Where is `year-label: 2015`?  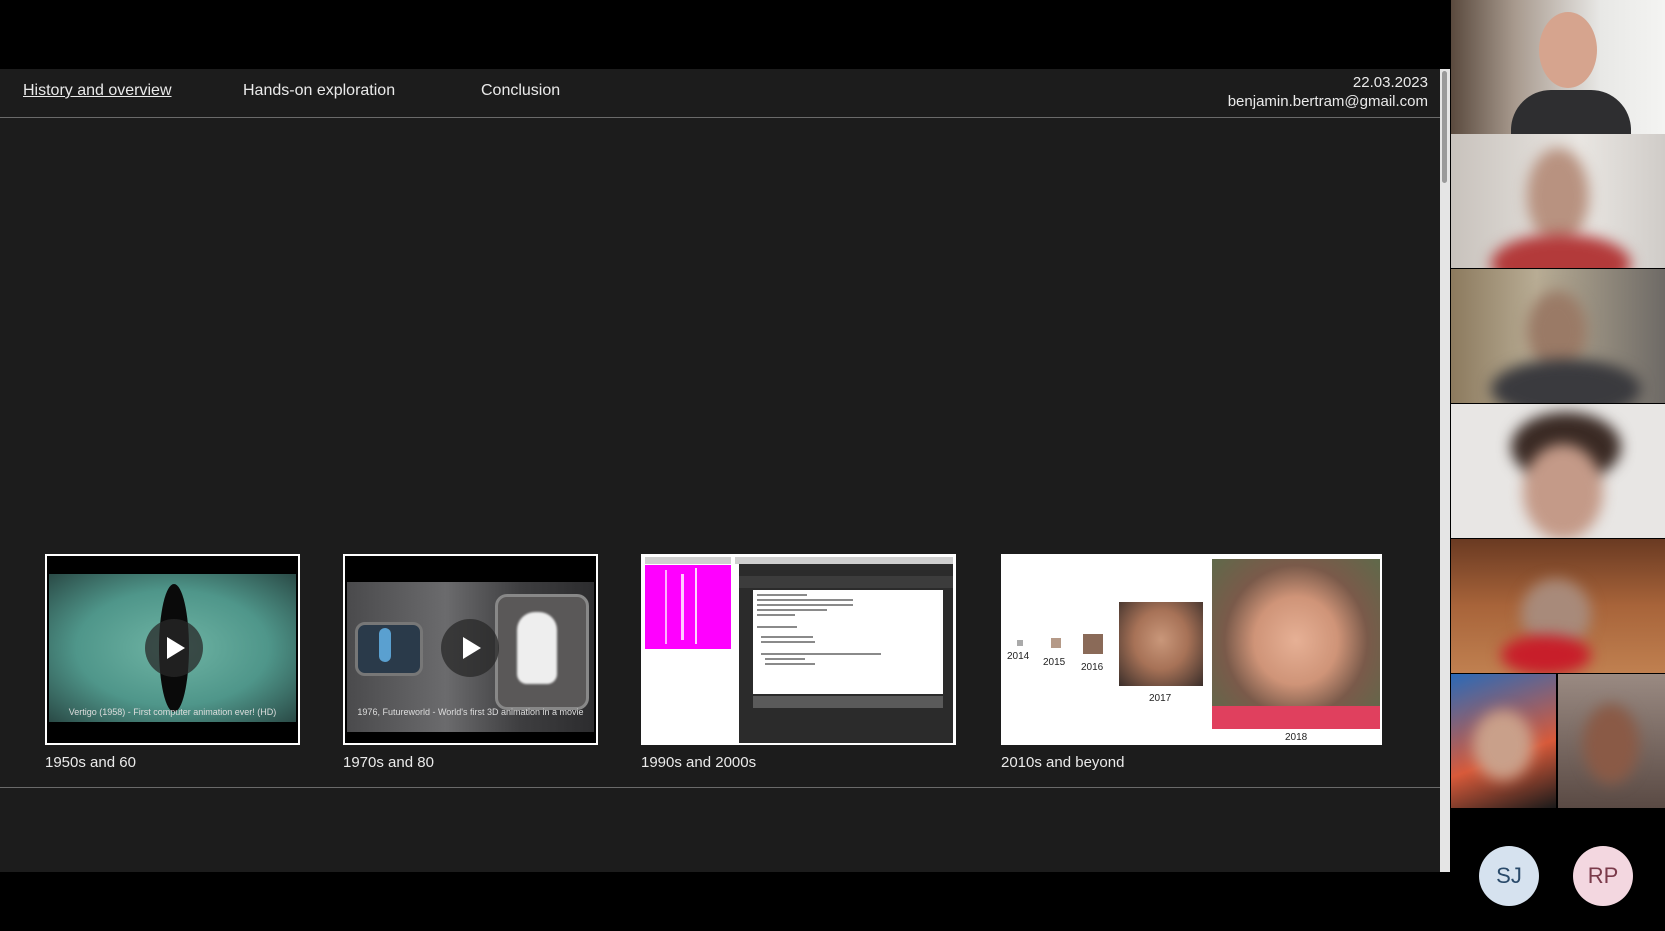
year-label: 2015 is located at coordinates (1054, 662).